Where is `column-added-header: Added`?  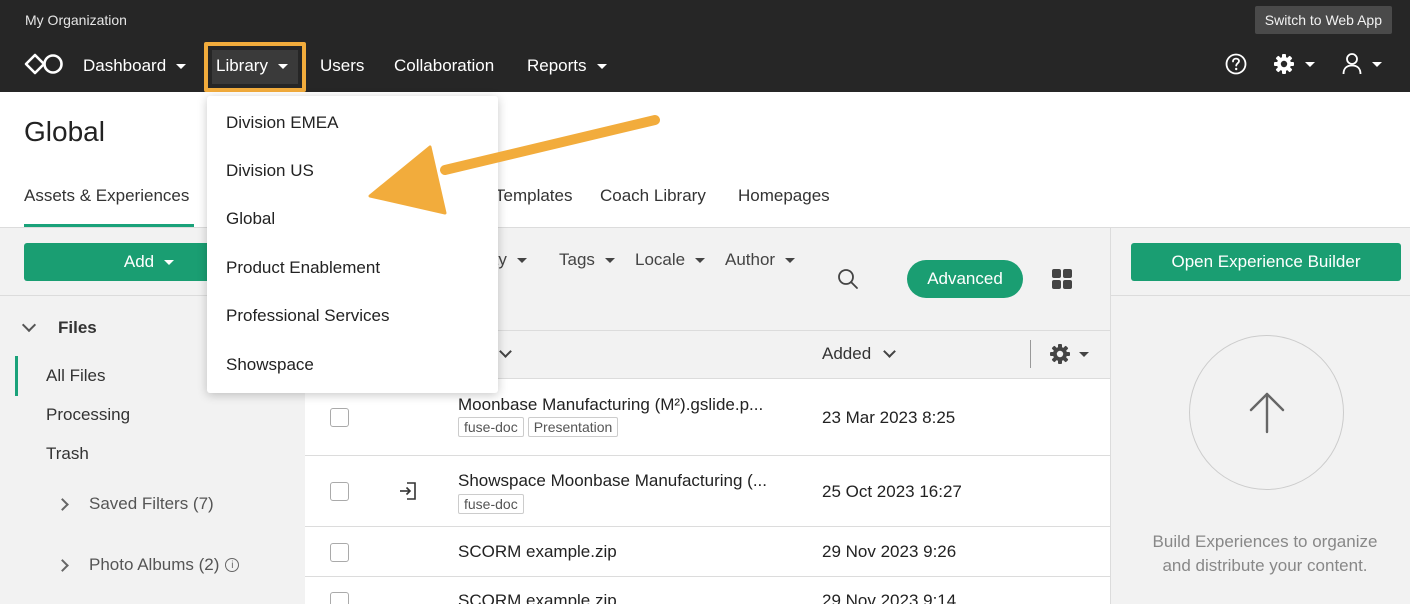 column-added-header: Added is located at coordinates (859, 354).